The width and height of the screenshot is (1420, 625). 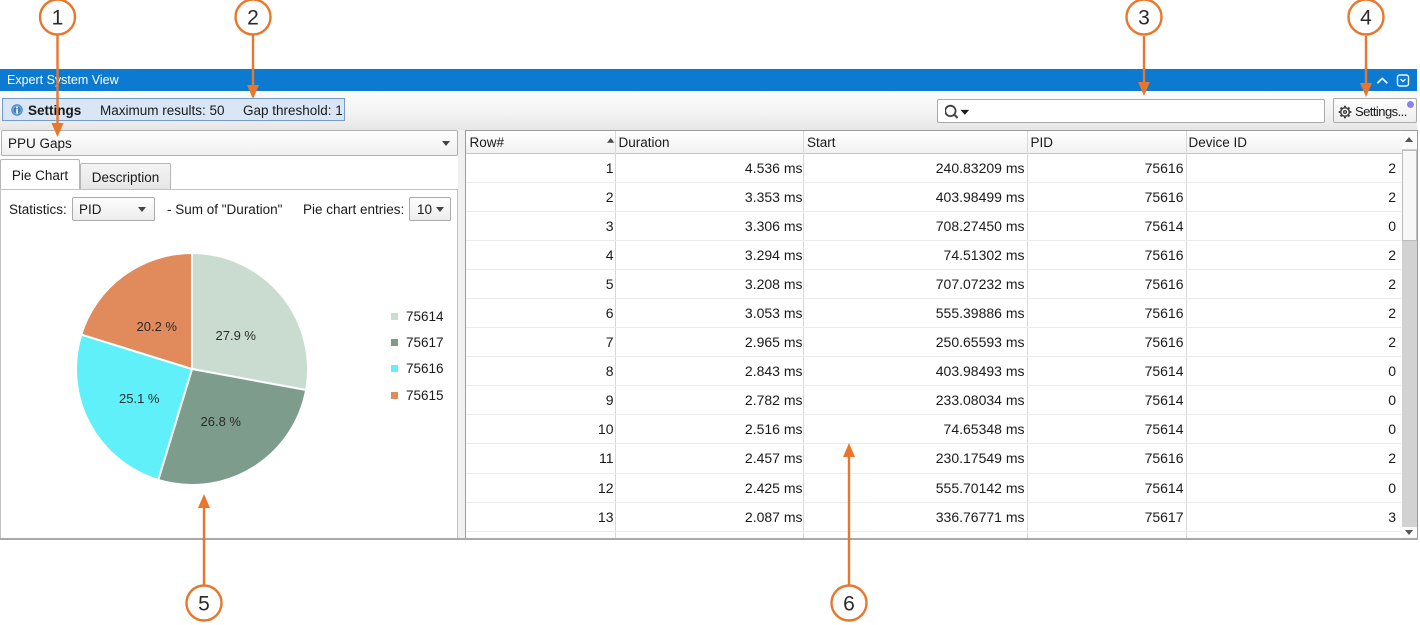 What do you see at coordinates (1144, 18) in the screenshot?
I see `svg-text: 3` at bounding box center [1144, 18].